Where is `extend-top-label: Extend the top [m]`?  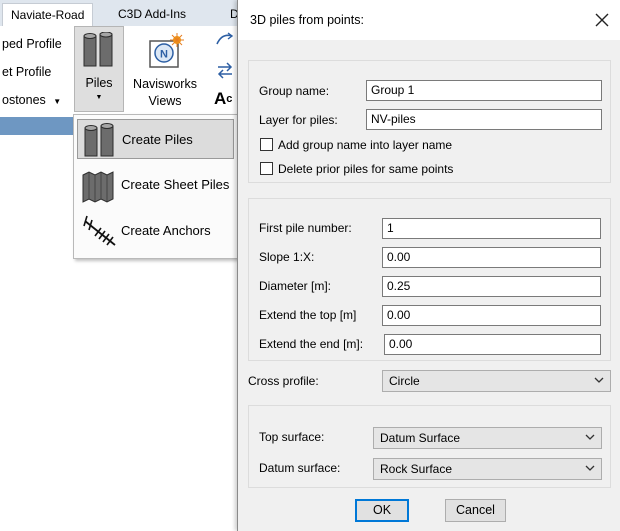
extend-top-label: Extend the top [m] is located at coordinates (308, 315).